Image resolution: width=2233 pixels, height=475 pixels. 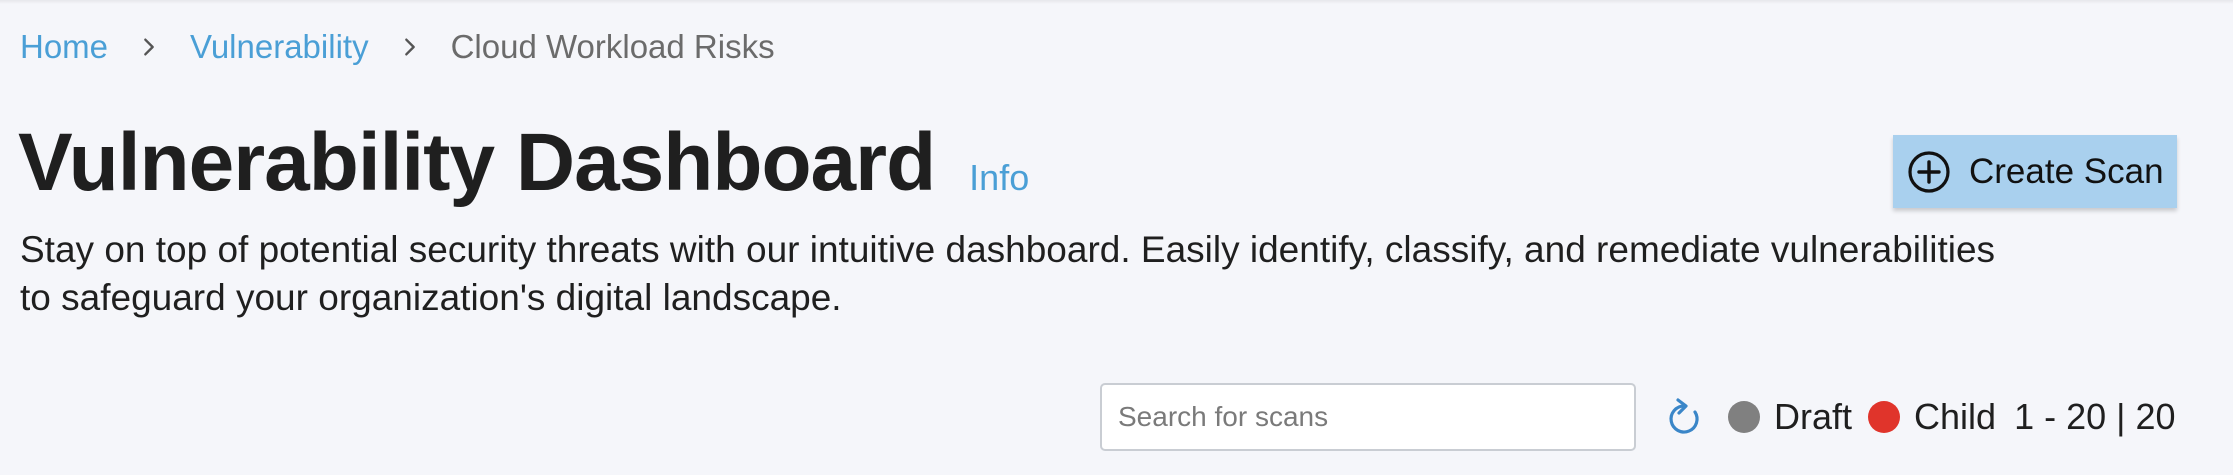 I want to click on breadcrumb: Home Vulnerability Cloud Workload Risks, so click(x=397, y=47).